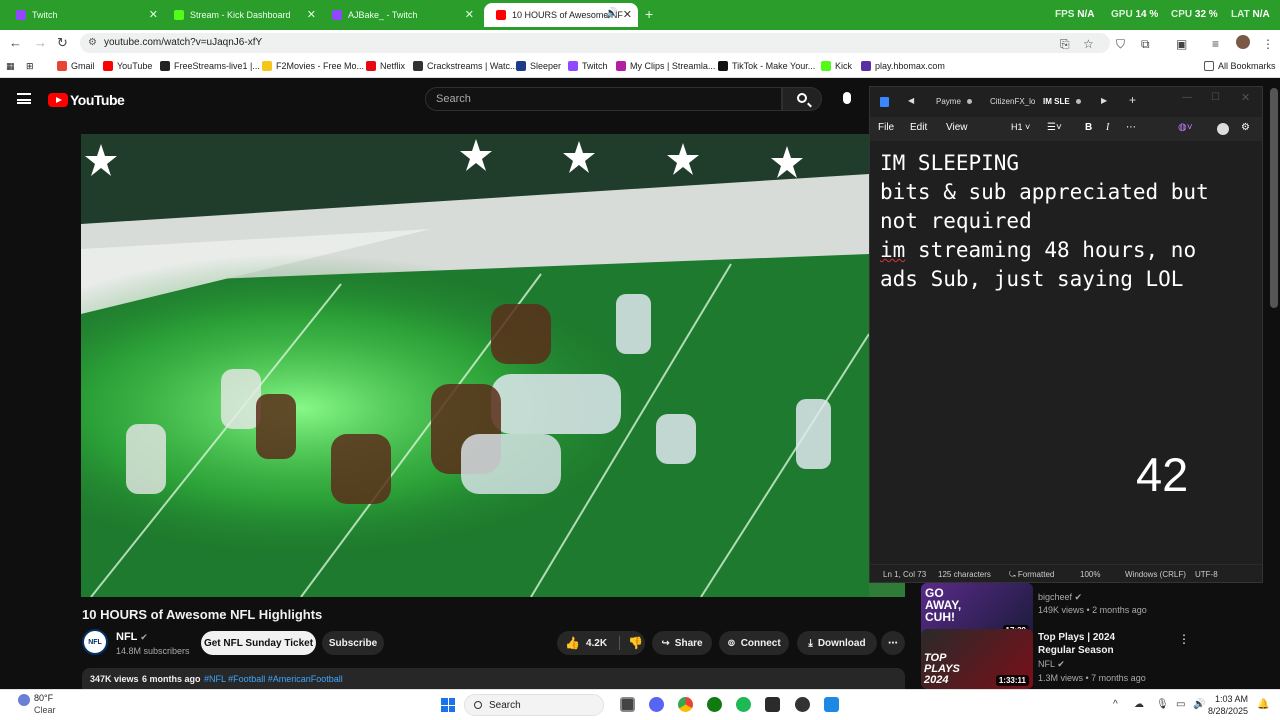 The height and width of the screenshot is (720, 1280). I want to click on menu-view: View, so click(957, 127).